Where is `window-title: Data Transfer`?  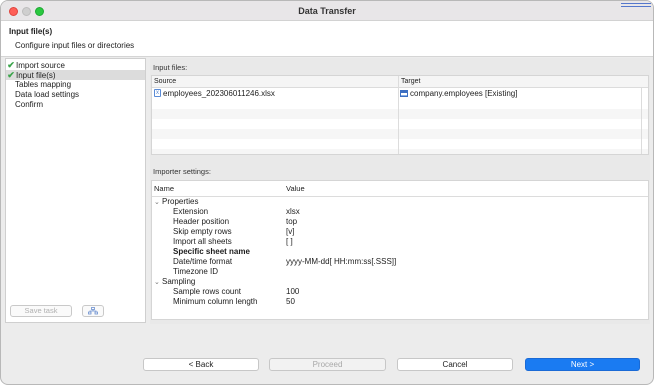
window-title: Data Transfer is located at coordinates (327, 11).